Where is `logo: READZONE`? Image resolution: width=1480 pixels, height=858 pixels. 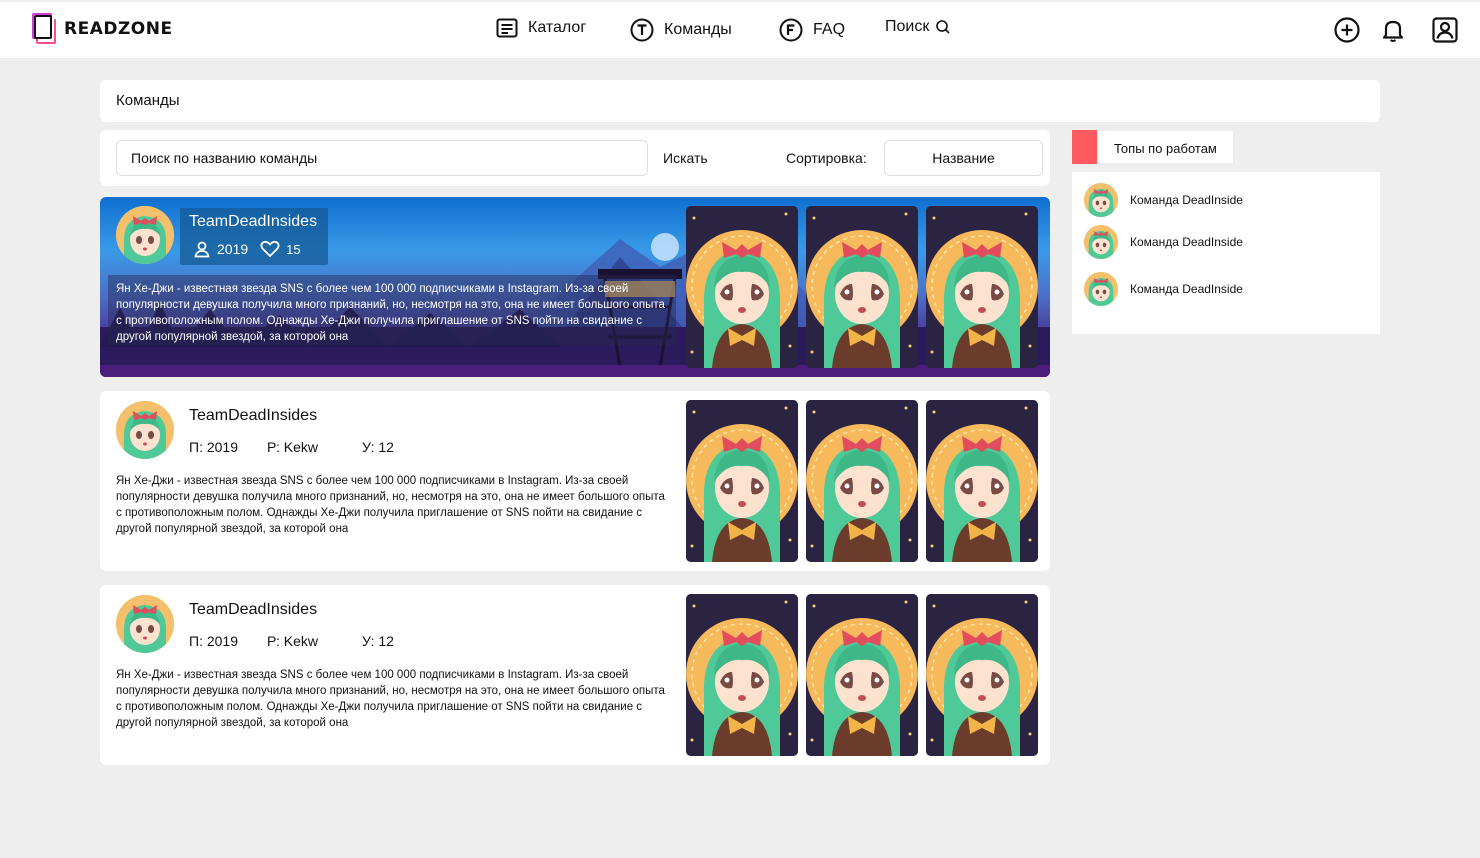
logo: READZONE is located at coordinates (102, 29).